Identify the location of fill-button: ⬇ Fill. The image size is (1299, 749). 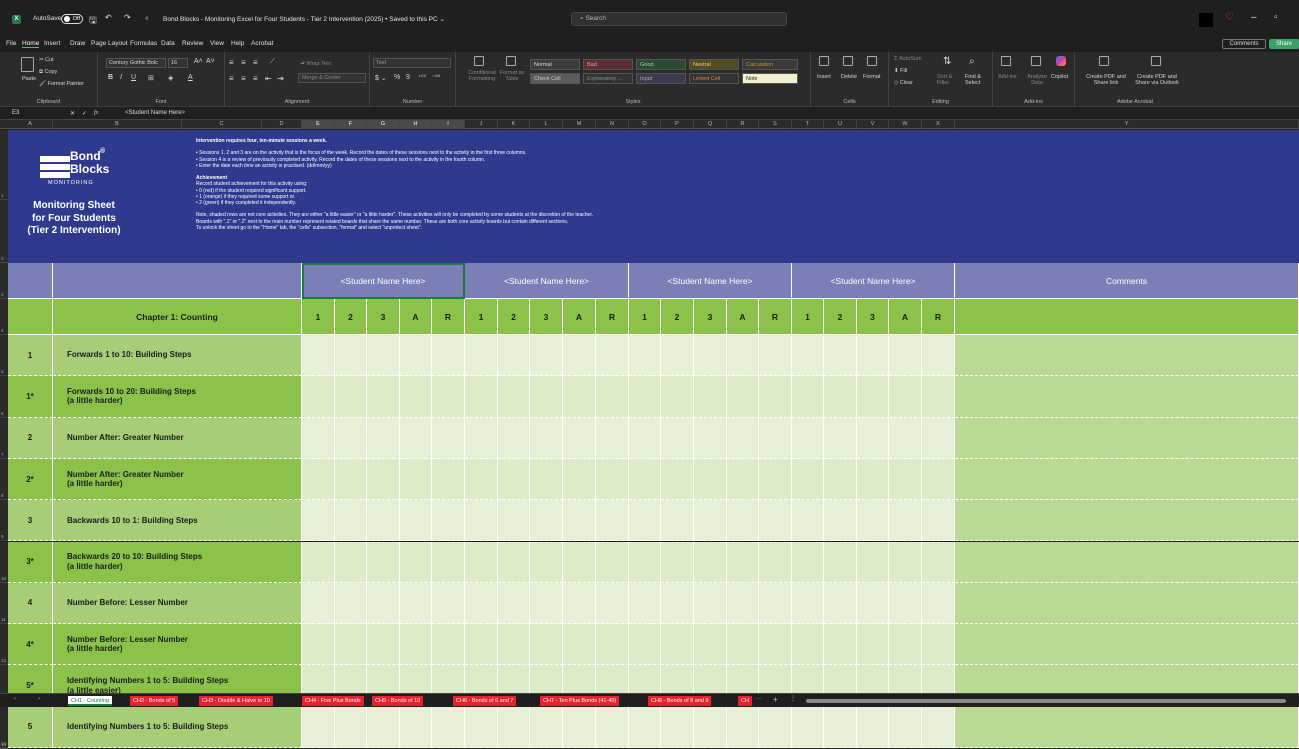
(900, 71).